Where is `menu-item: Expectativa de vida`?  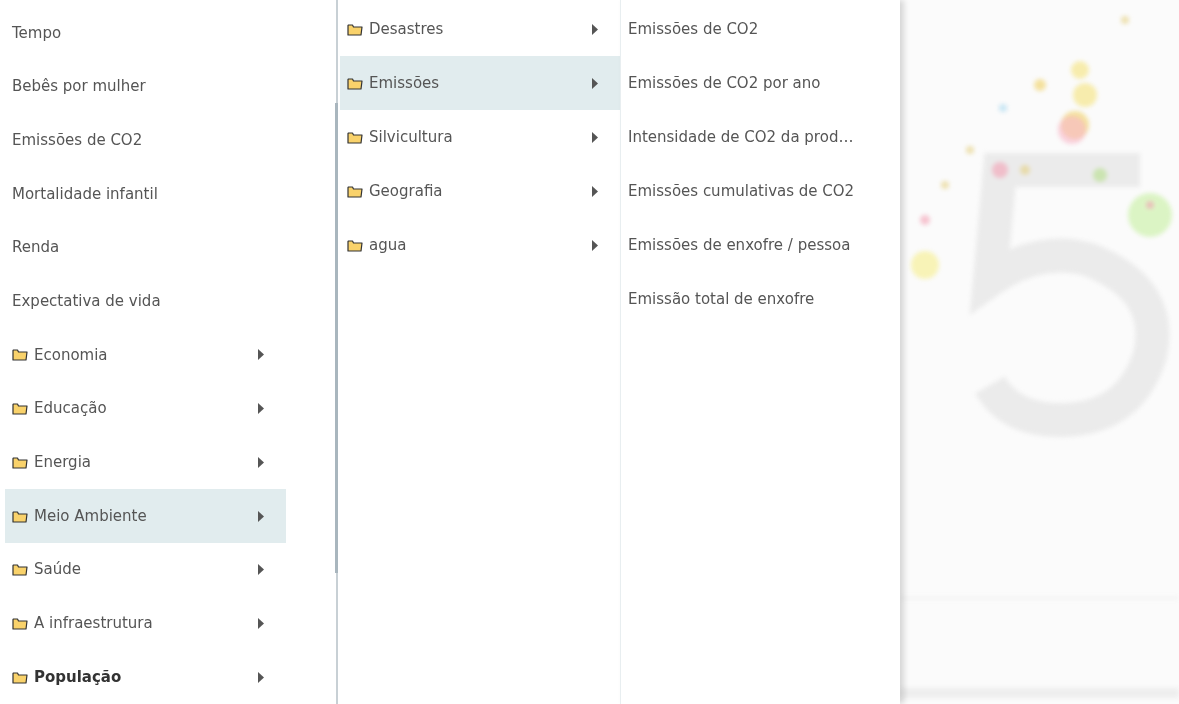 menu-item: Expectativa de vida is located at coordinates (145, 301).